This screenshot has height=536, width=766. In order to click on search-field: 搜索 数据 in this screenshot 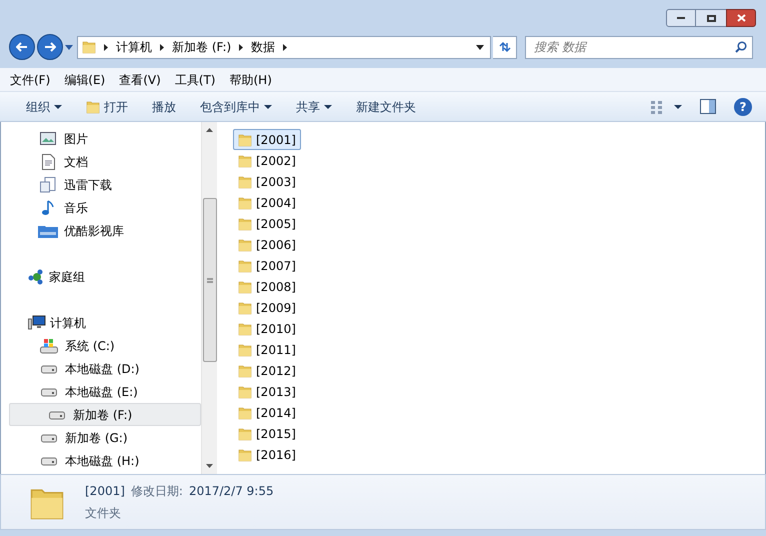, I will do `click(639, 47)`.